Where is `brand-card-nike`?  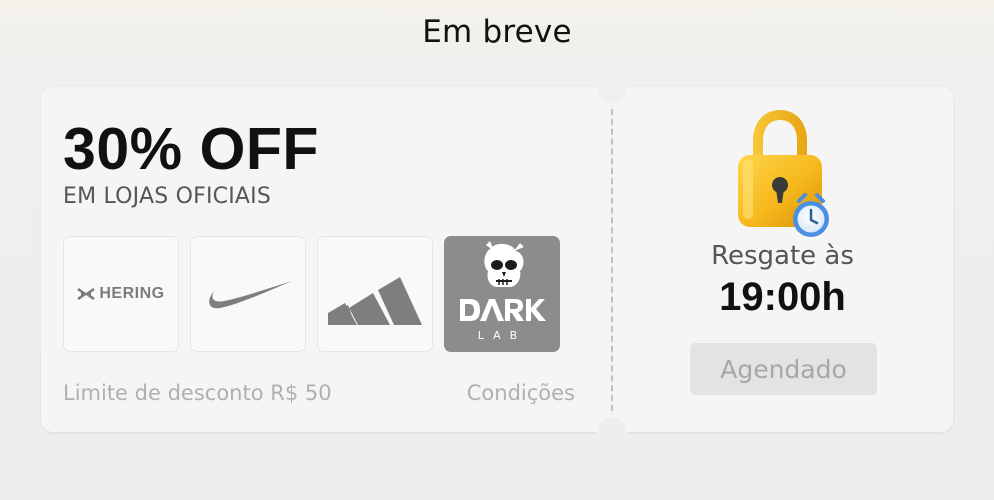 brand-card-nike is located at coordinates (248, 294).